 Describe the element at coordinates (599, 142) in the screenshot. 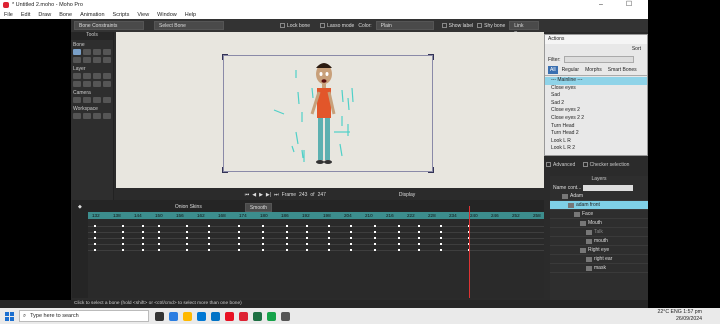

I see `action-item: Look L R` at that location.